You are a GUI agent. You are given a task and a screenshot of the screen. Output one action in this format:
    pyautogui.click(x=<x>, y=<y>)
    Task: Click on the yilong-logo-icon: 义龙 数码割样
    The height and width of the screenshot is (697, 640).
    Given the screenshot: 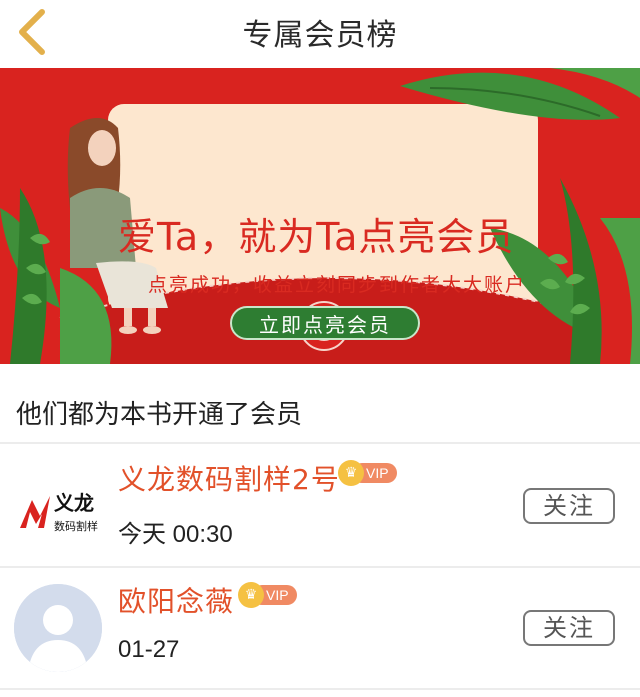 What is the action you would take?
    pyautogui.click(x=59, y=512)
    